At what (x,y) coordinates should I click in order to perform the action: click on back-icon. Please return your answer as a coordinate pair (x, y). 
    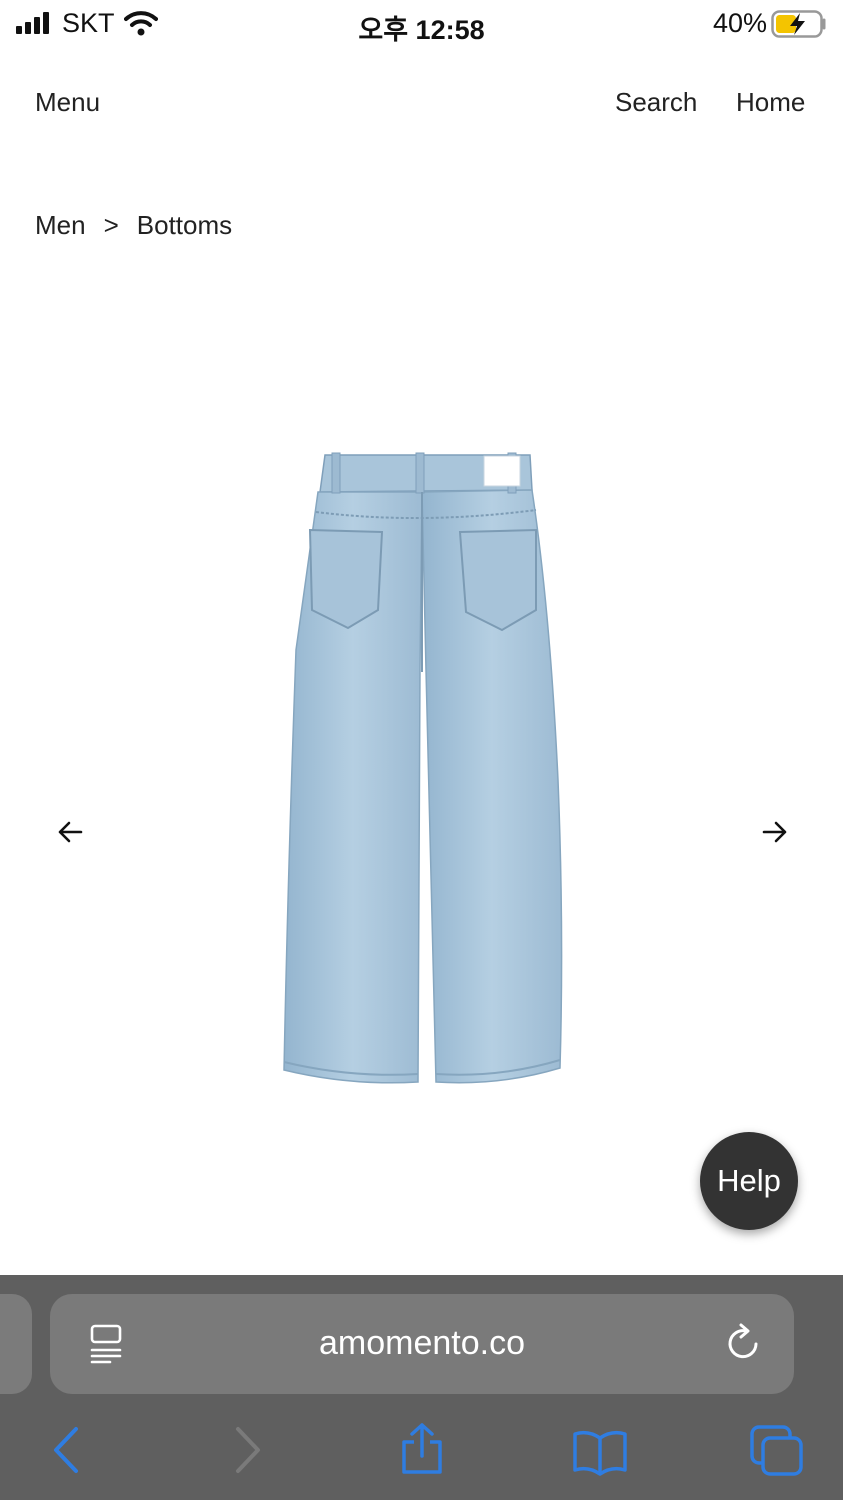
    Looking at the image, I should click on (65, 1450).